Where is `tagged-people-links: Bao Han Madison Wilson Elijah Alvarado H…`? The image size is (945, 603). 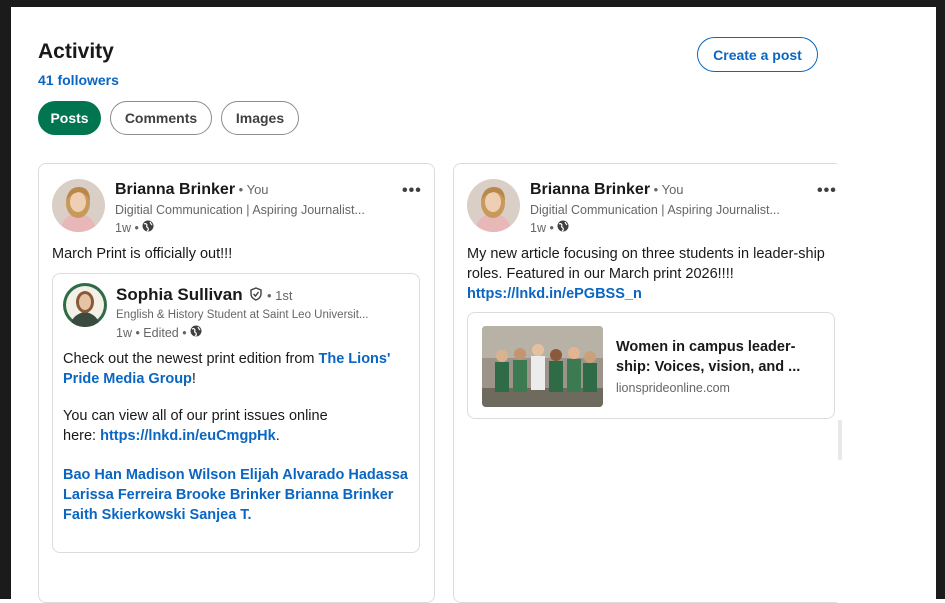 tagged-people-links: Bao Han Madison Wilson Elijah Alvarado H… is located at coordinates (238, 495).